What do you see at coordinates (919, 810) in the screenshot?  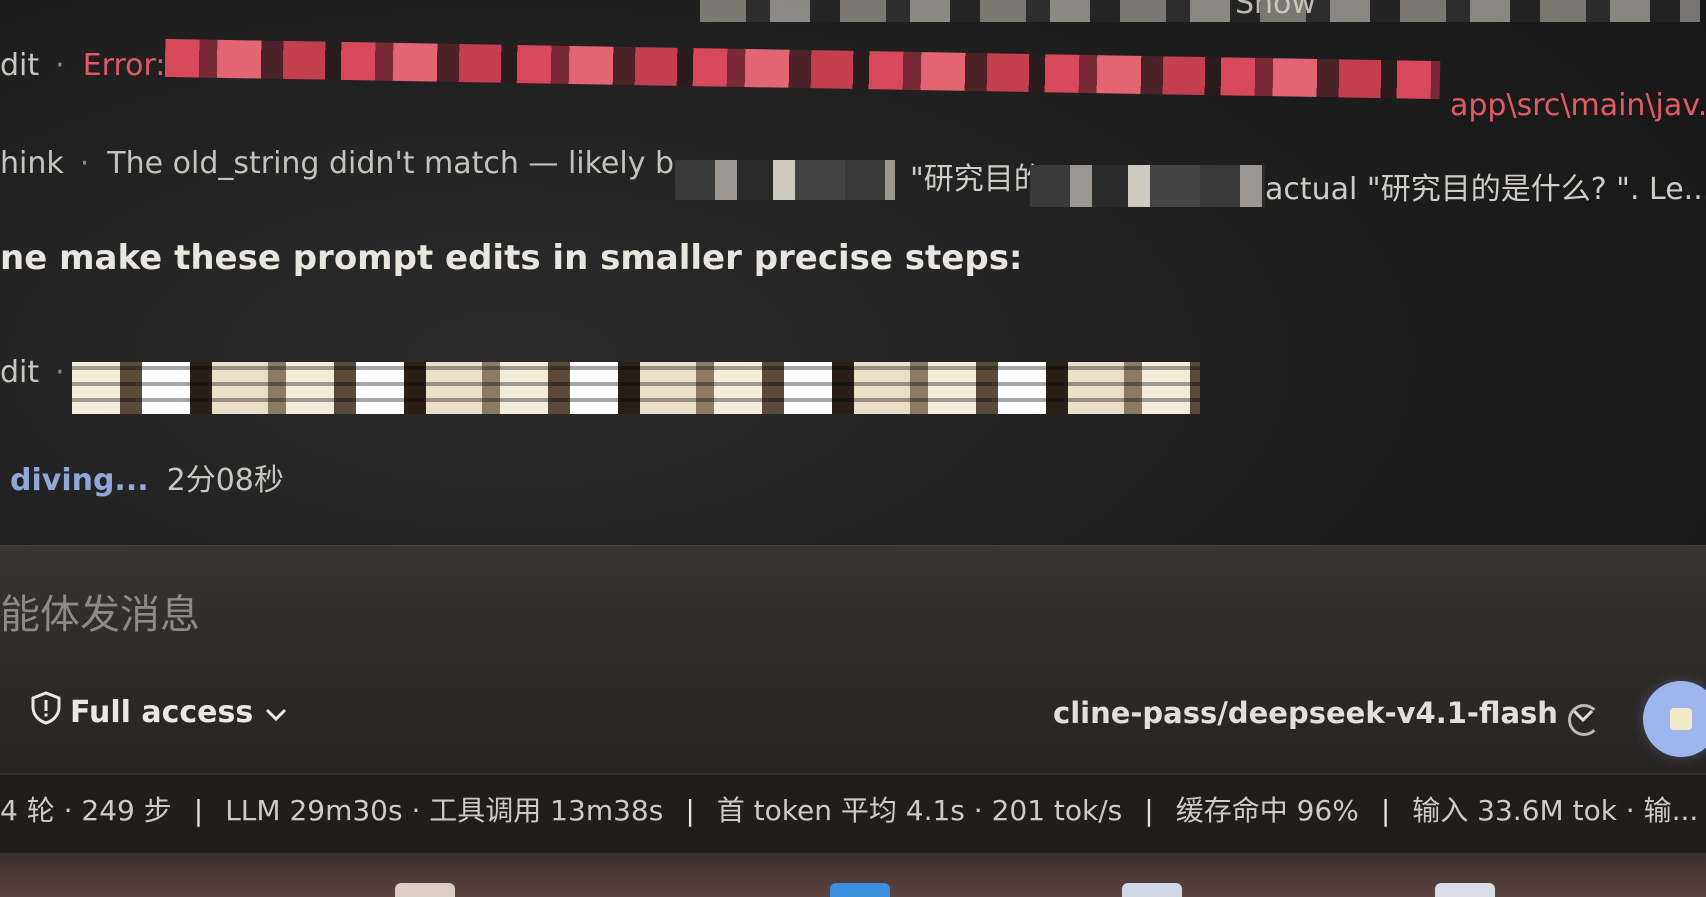 I see `stat-first-token: 首 token 平均 4.1s · 201 tok/s` at bounding box center [919, 810].